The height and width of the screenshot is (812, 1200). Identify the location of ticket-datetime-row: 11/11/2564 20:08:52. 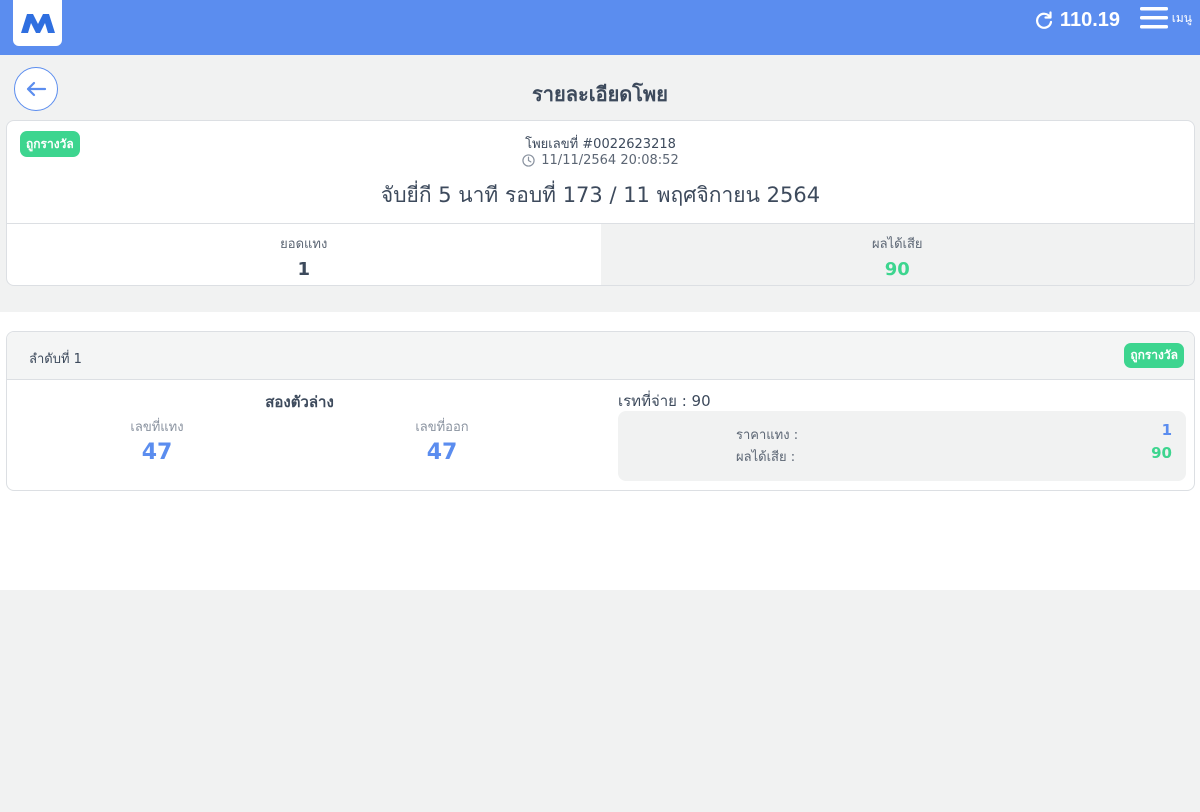
(600, 160).